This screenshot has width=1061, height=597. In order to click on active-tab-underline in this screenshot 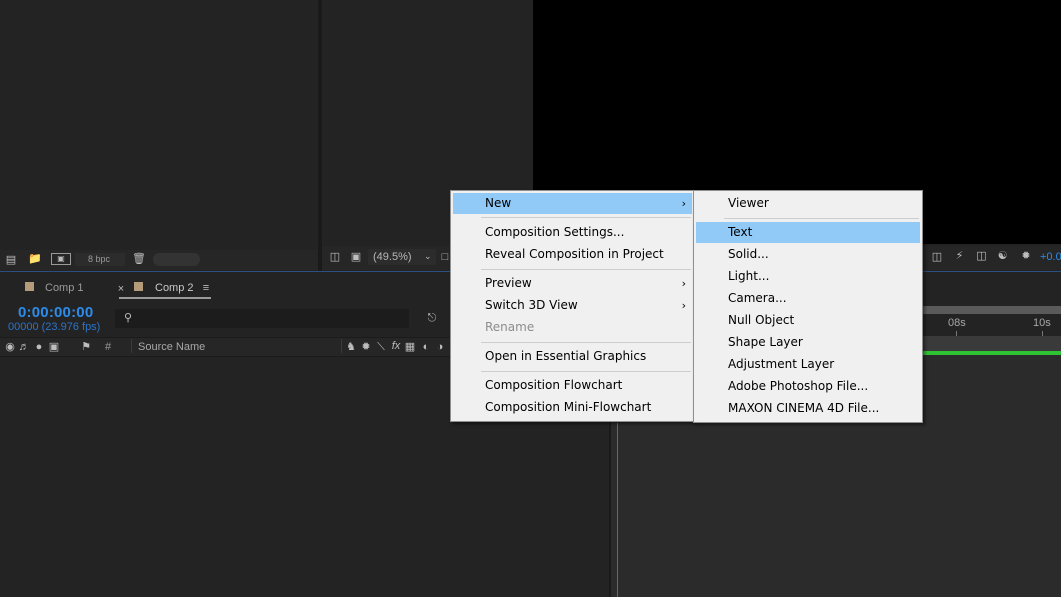, I will do `click(165, 298)`.